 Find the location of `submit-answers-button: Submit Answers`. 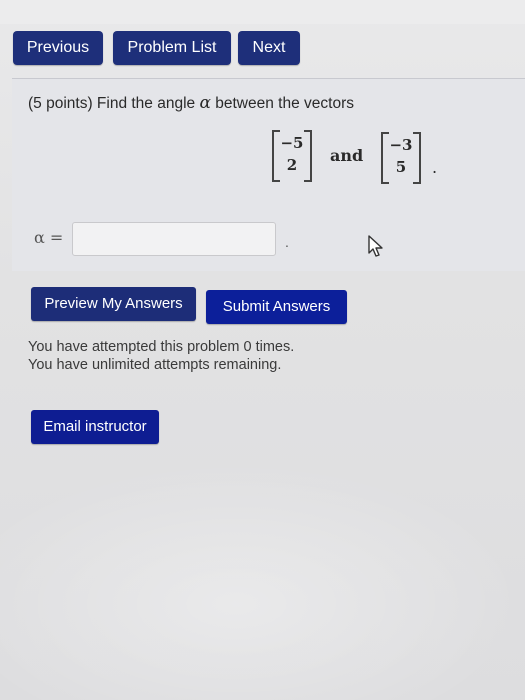

submit-answers-button: Submit Answers is located at coordinates (276, 307).